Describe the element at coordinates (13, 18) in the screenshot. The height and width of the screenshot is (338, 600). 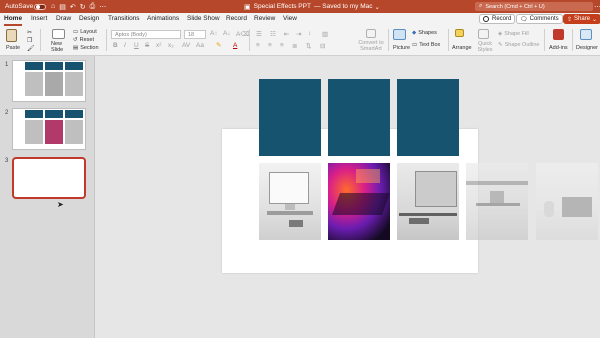
I see `tab-home: Home` at that location.